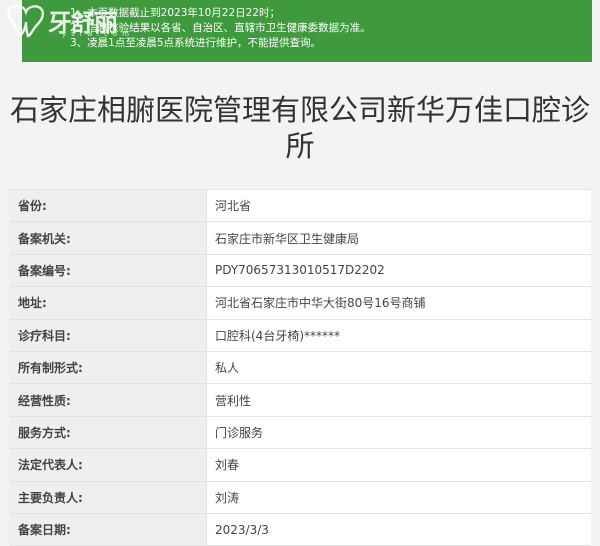 The height and width of the screenshot is (546, 600). What do you see at coordinates (108, 529) in the screenshot?
I see `row-label: 备案日期:` at bounding box center [108, 529].